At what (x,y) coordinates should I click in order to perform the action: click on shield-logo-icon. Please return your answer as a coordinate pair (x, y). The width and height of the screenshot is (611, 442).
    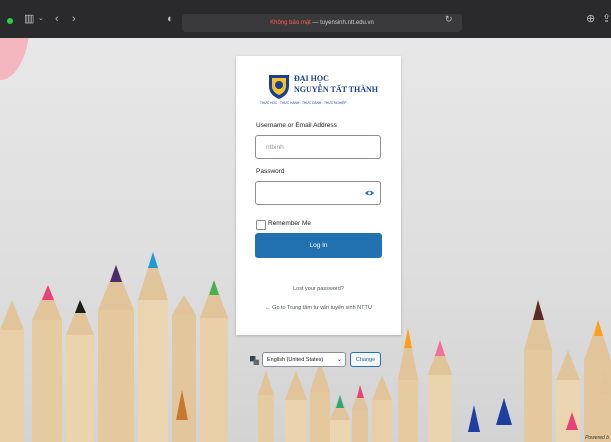
    Looking at the image, I should click on (279, 87).